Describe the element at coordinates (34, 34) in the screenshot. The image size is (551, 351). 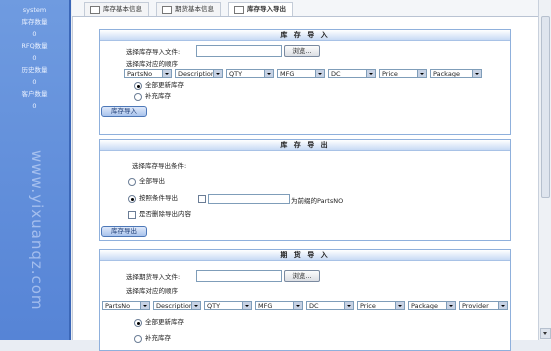
I see `sidebar-stock-count-value: 0` at that location.